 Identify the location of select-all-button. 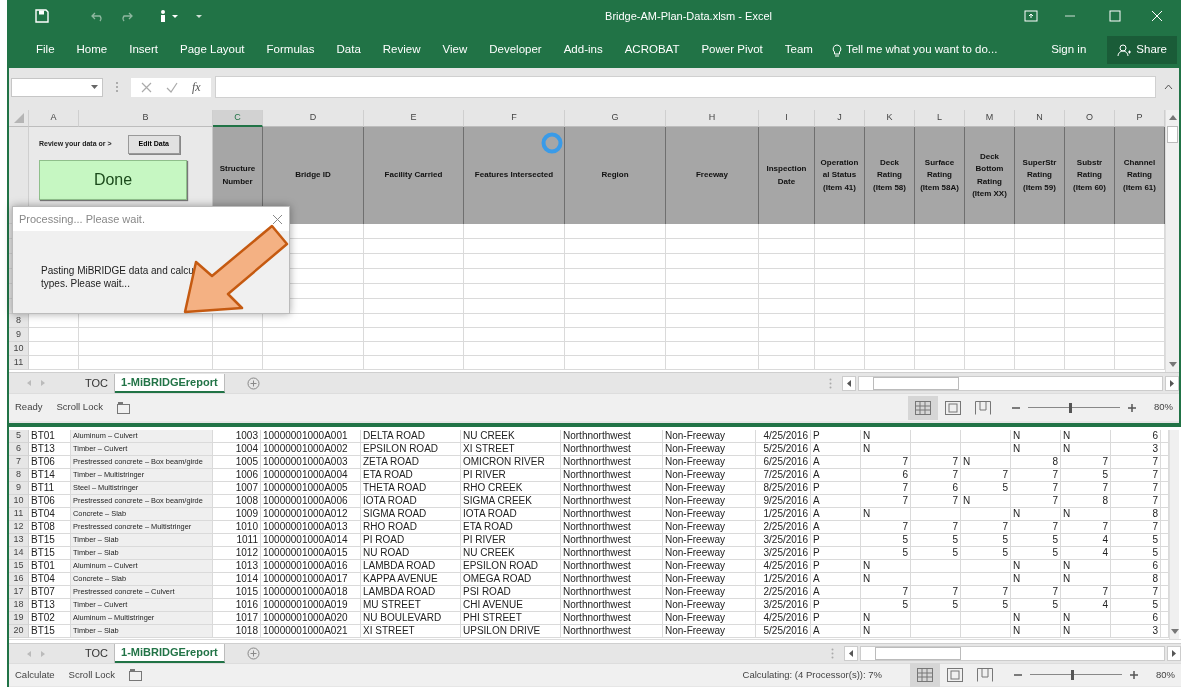
(19, 118).